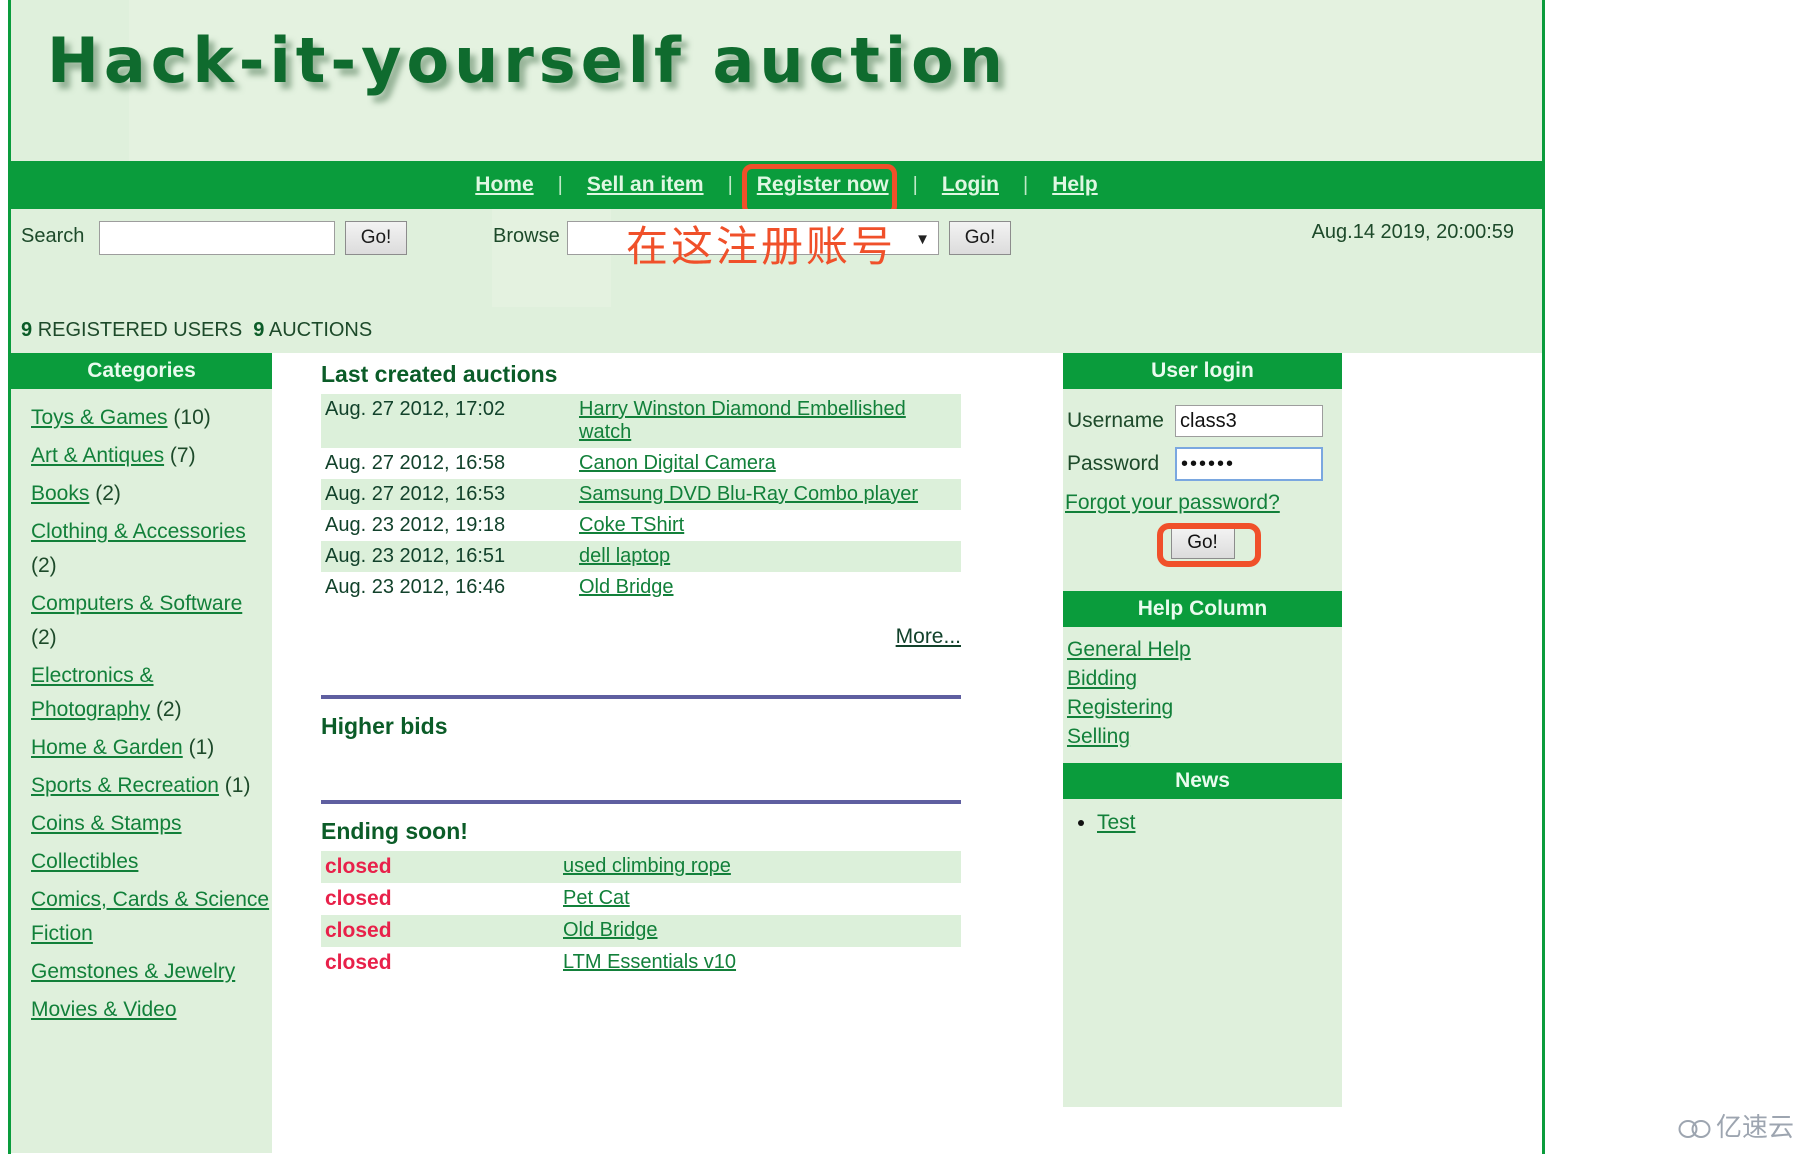  I want to click on auction-title-cell: Coke TShirt, so click(768, 525).